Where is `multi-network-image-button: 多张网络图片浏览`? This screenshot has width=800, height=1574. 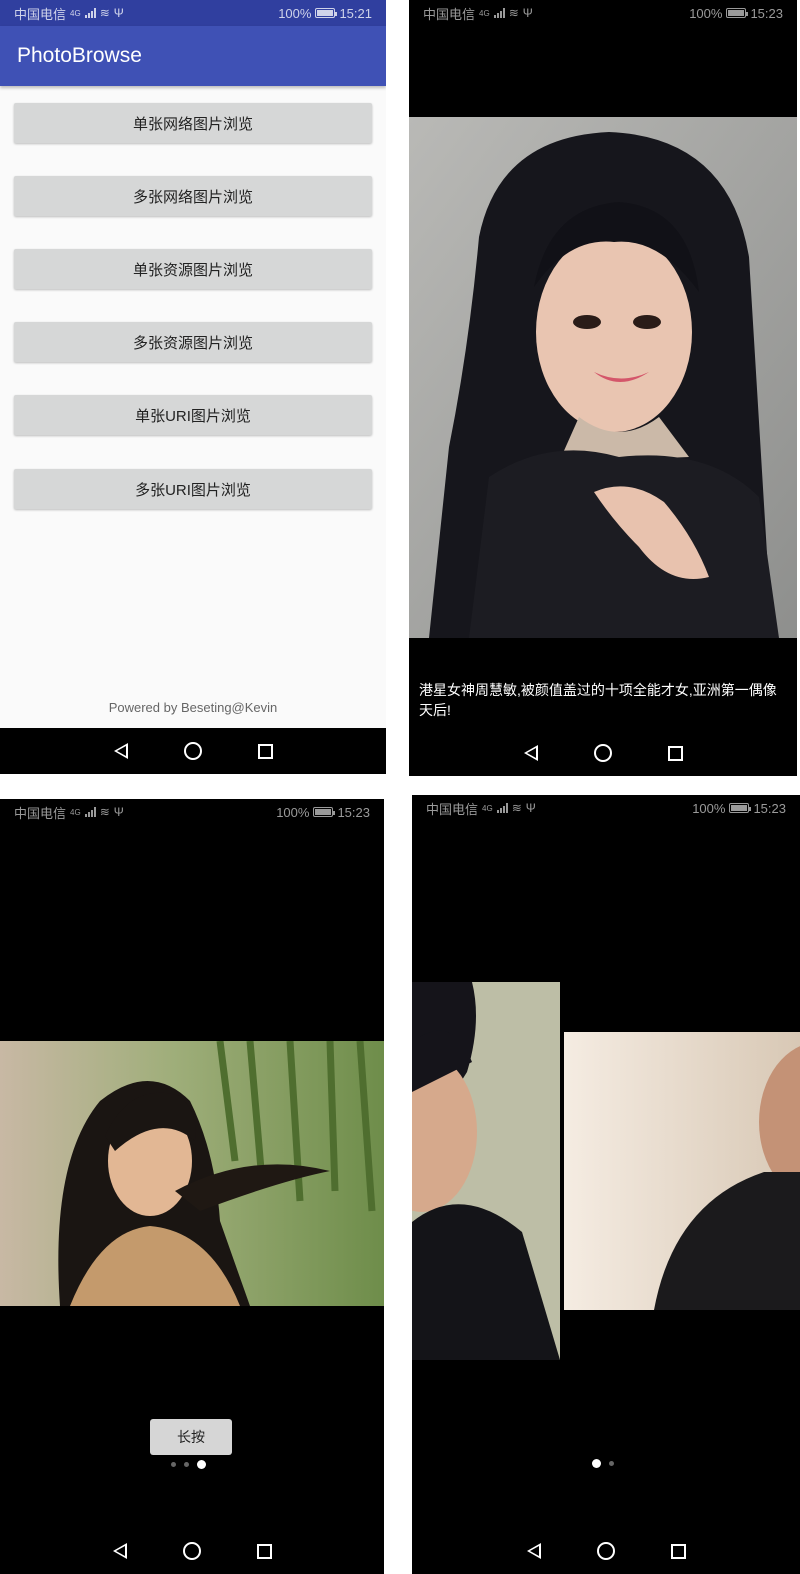
multi-network-image-button: 多张网络图片浏览 is located at coordinates (193, 196).